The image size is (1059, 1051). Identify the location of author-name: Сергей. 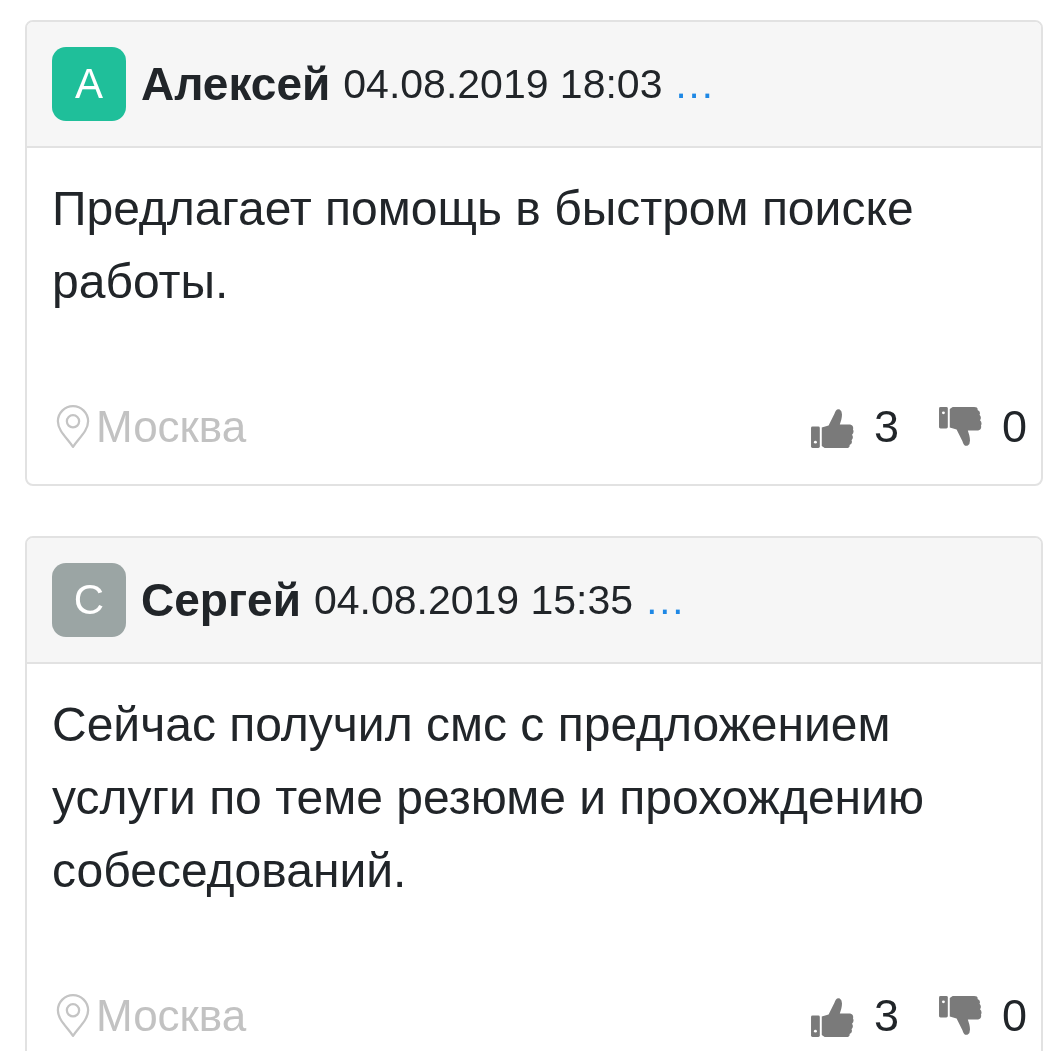
(221, 600).